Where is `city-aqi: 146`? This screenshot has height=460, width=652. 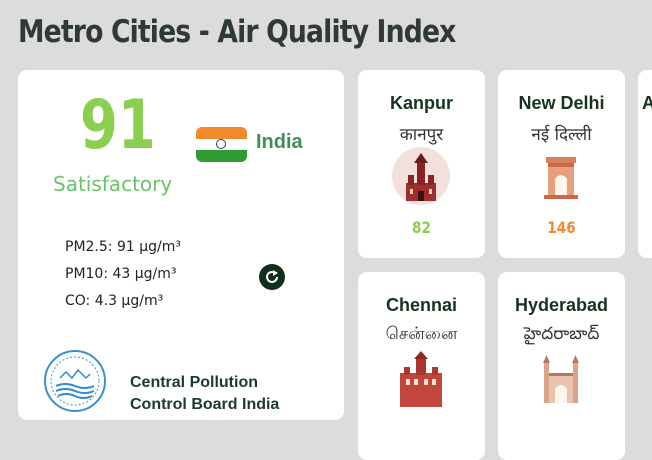 city-aqi: 146 is located at coordinates (561, 227).